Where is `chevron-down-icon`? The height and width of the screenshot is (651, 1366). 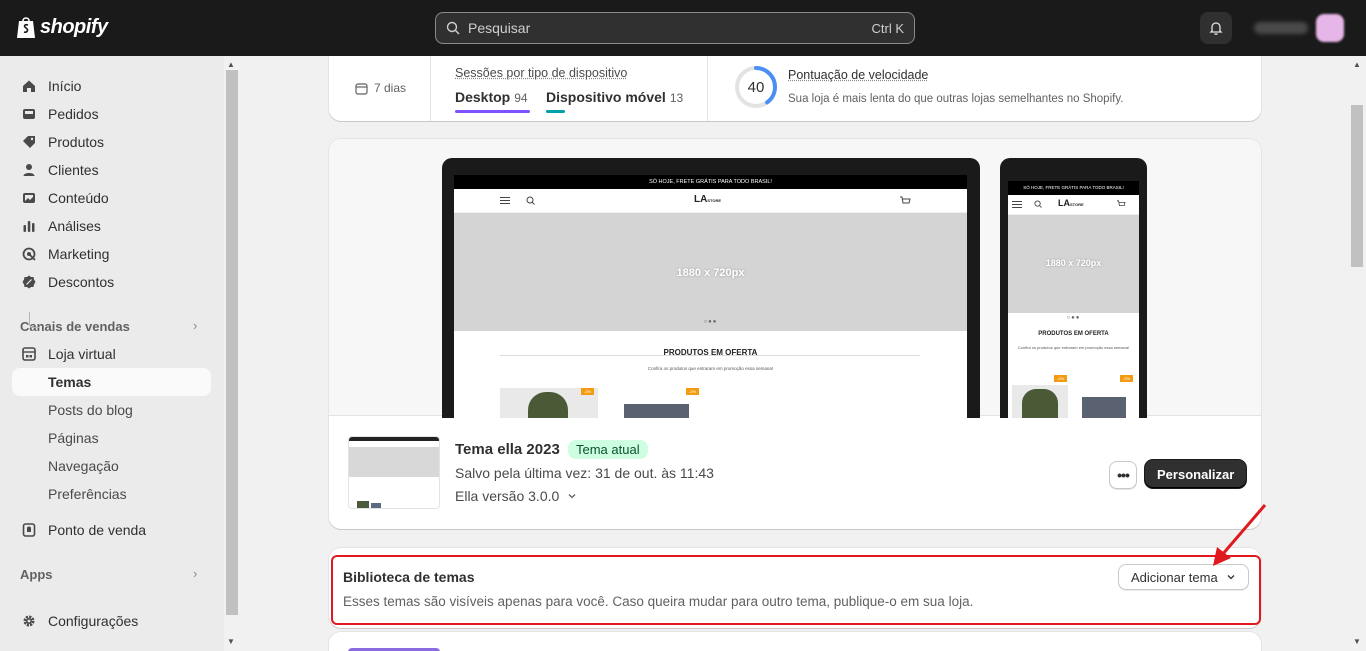
chevron-down-icon is located at coordinates (572, 496).